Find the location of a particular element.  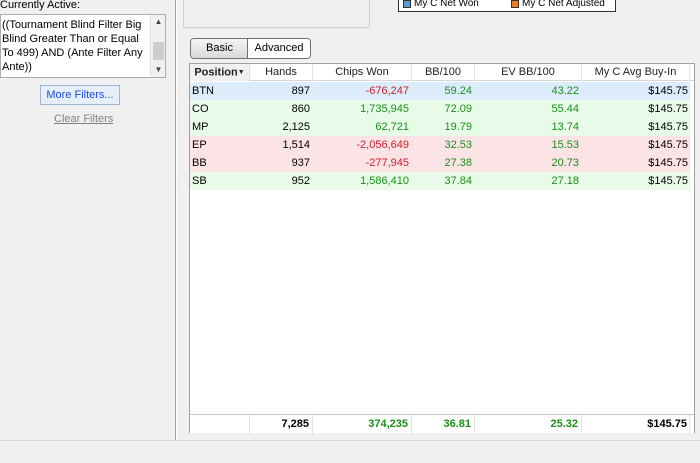

cell-ev-bb100: 15.53 is located at coordinates (565, 145).